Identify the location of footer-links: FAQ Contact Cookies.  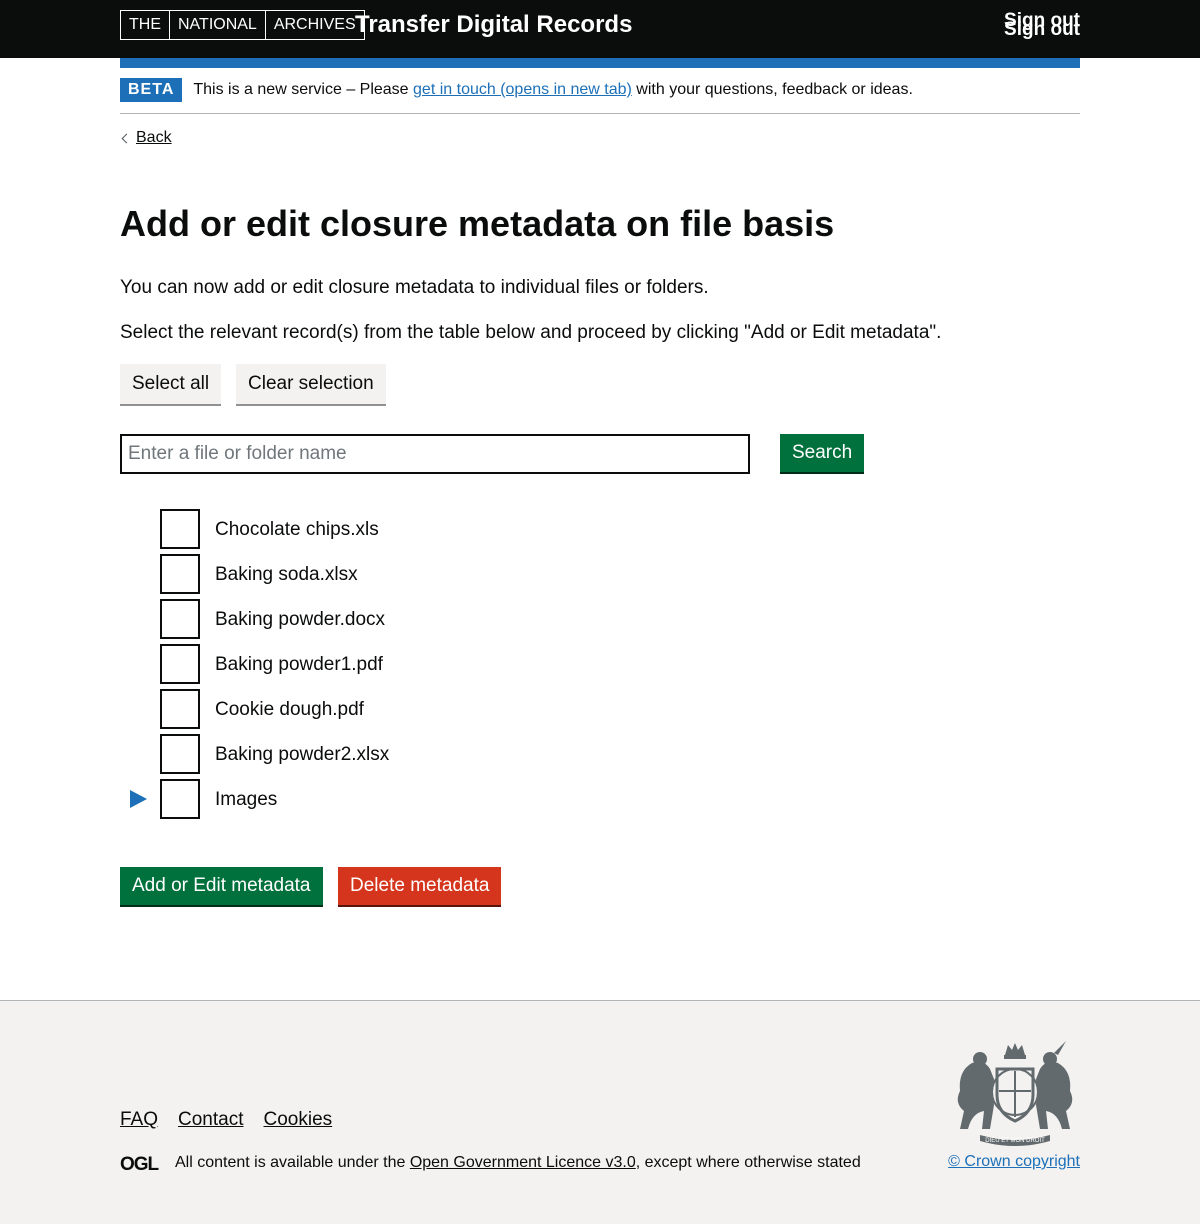
(226, 1120).